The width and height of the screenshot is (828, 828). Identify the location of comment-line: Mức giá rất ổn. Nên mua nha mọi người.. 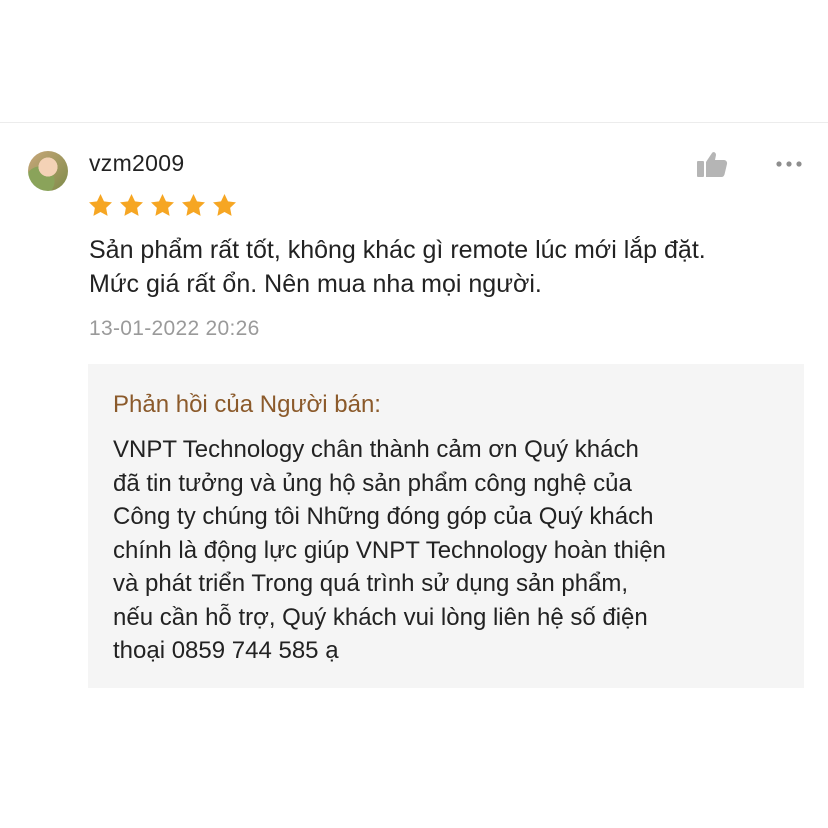
(315, 284).